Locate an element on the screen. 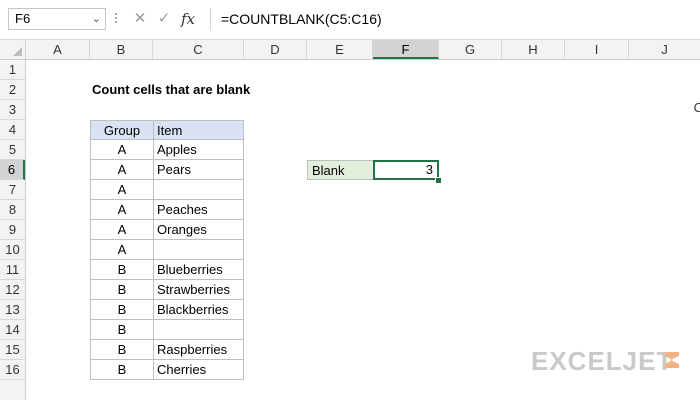 This screenshot has height=400, width=700. table-cell-item: Pears is located at coordinates (198, 170).